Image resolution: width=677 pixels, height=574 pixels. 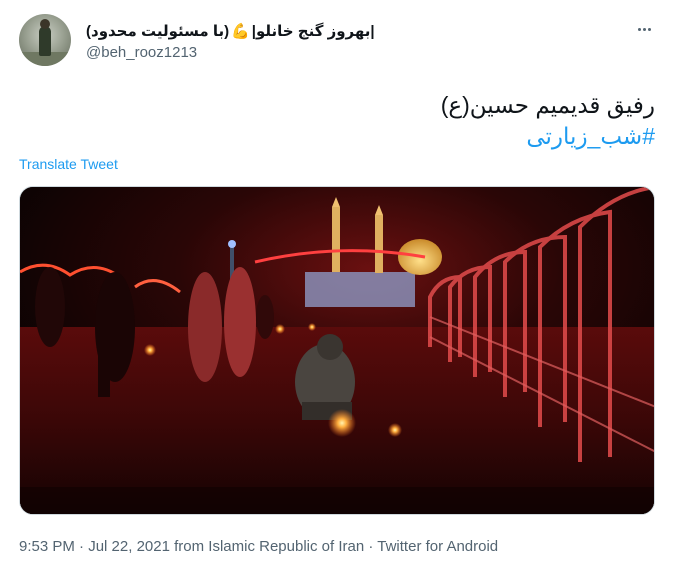 What do you see at coordinates (639, 29) in the screenshot?
I see `ellipsis-icon` at bounding box center [639, 29].